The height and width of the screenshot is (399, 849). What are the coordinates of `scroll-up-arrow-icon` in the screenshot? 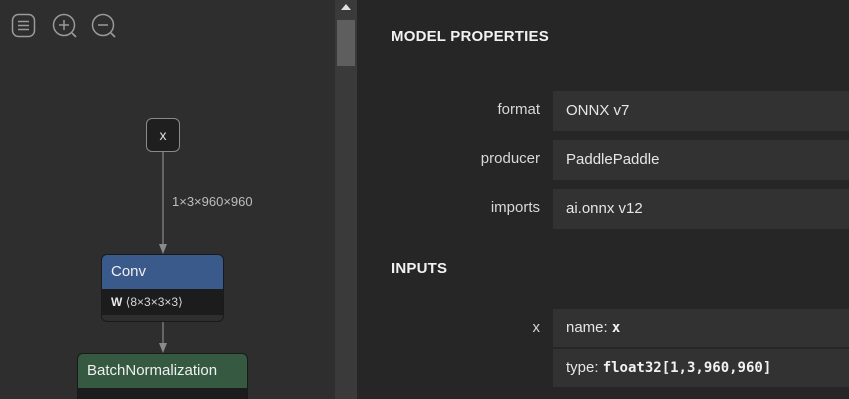 It's located at (346, 7).